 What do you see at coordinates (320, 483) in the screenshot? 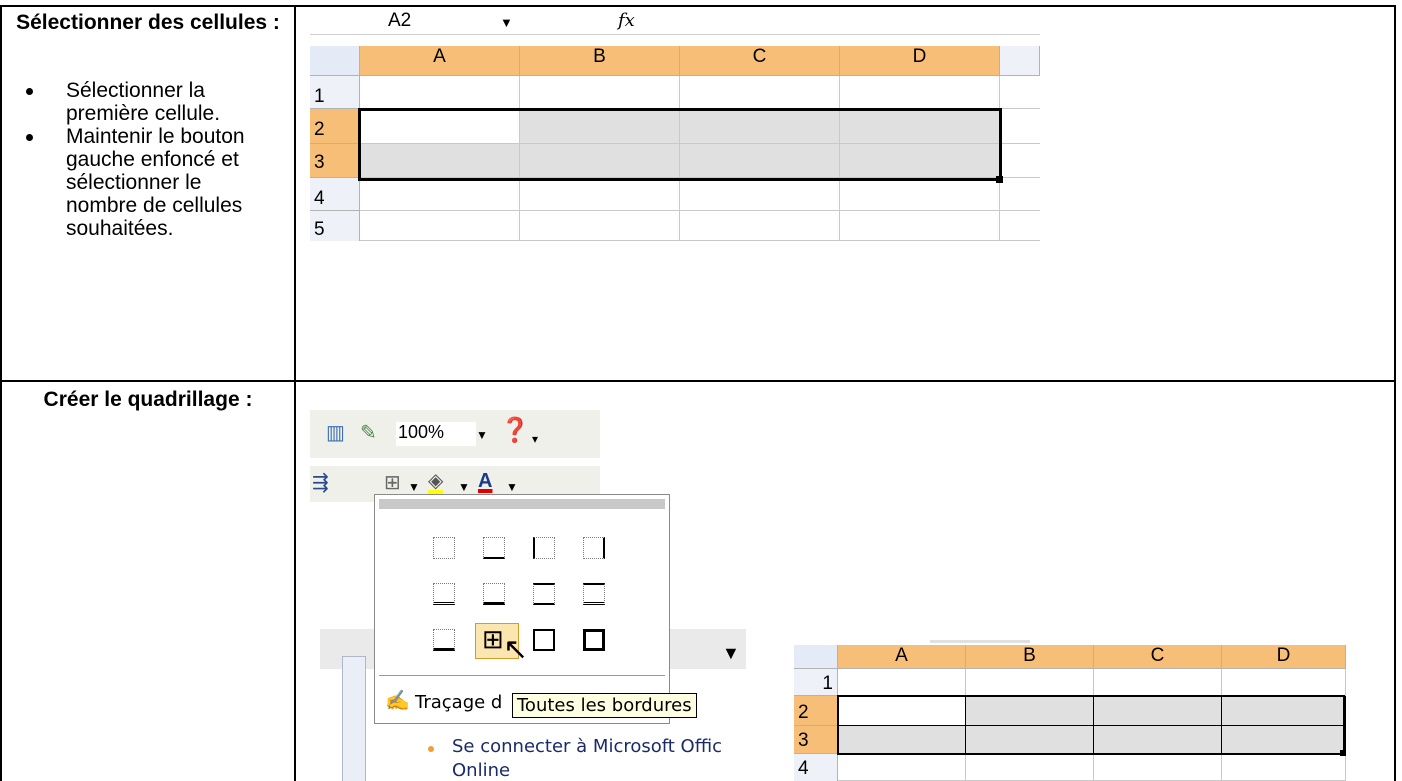
I see `indent-icon: ⇶` at bounding box center [320, 483].